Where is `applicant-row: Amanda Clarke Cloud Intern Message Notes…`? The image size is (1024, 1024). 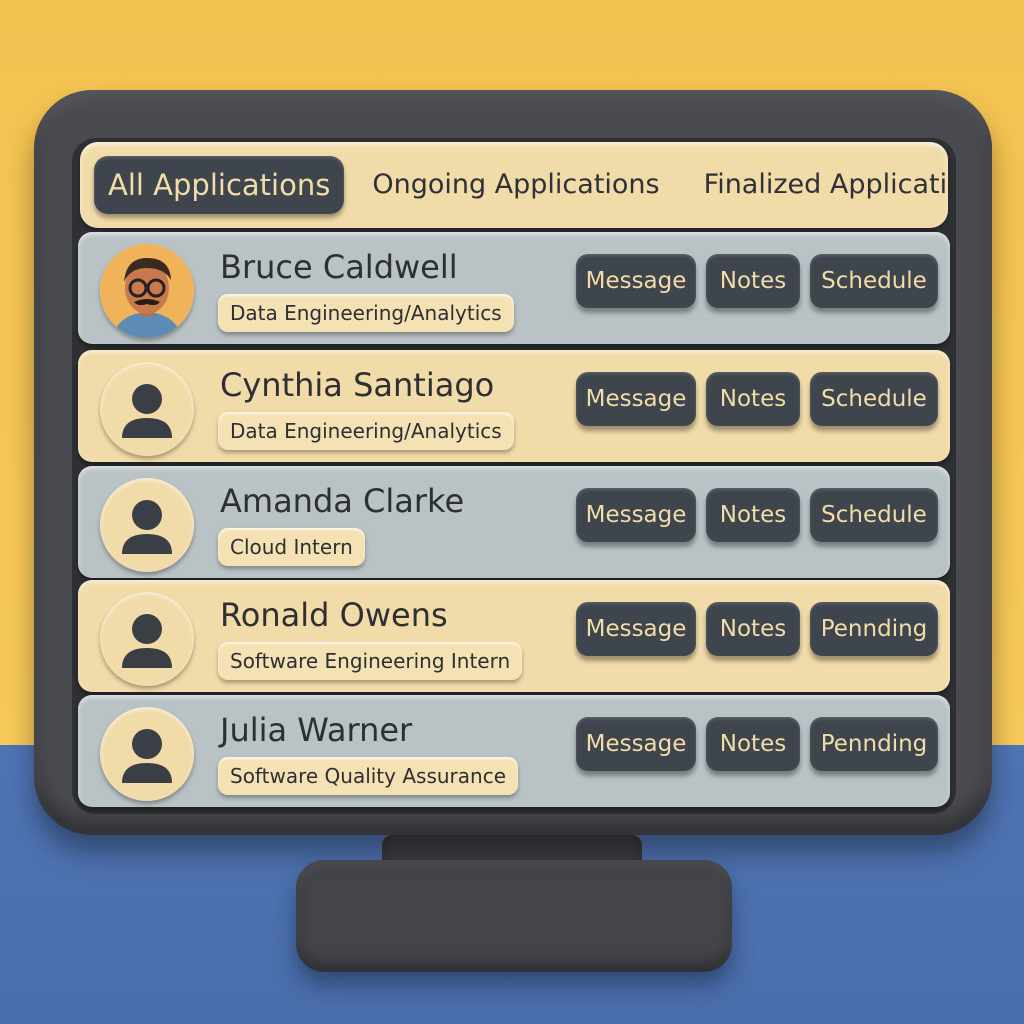 applicant-row: Amanda Clarke Cloud Intern Message Notes… is located at coordinates (514, 522).